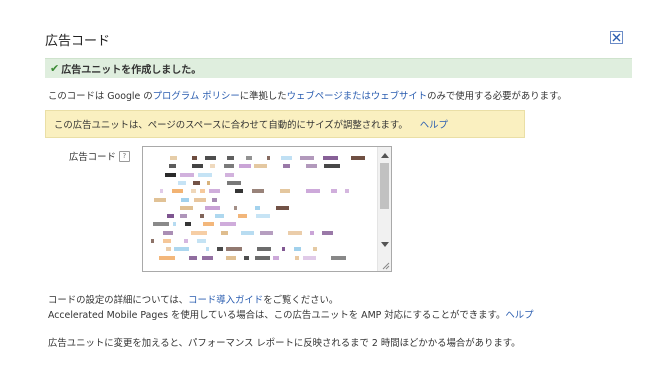 This screenshot has width=664, height=382. What do you see at coordinates (231, 125) in the screenshot?
I see `info-text: この広告ユニットは、ページのスペースに合わせて自動的にサイズが調整されます。` at bounding box center [231, 125].